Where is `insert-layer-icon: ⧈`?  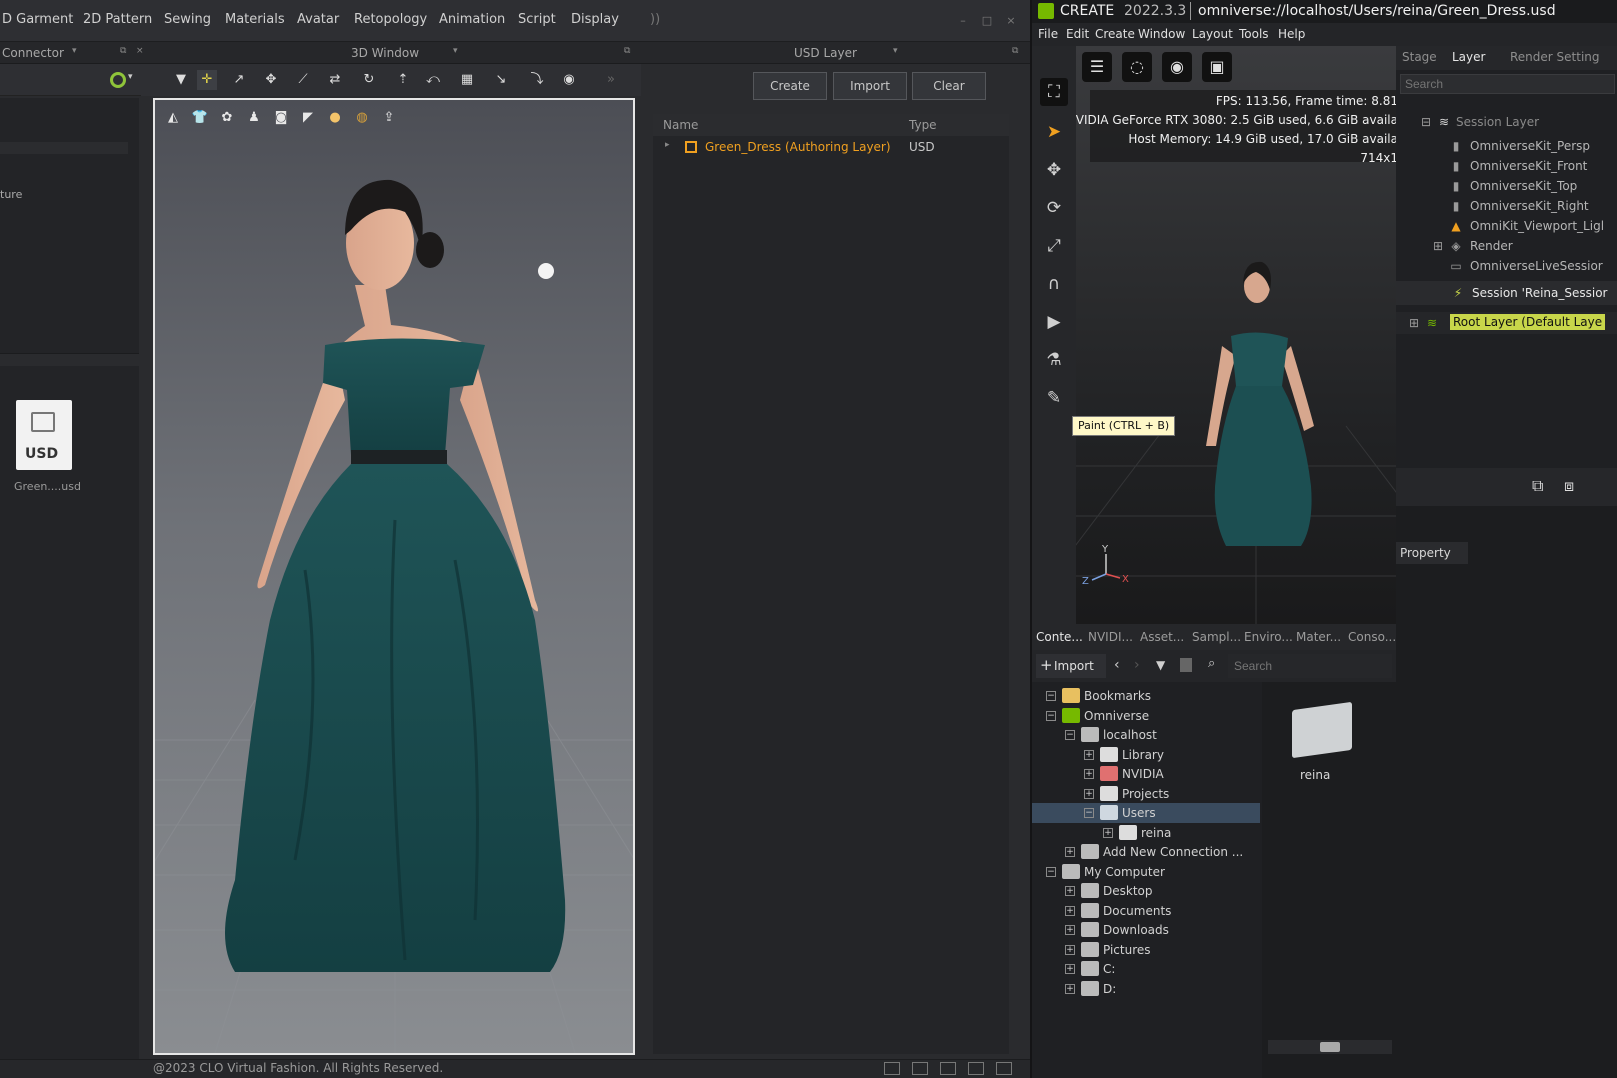
insert-layer-icon: ⧈ is located at coordinates (1569, 486).